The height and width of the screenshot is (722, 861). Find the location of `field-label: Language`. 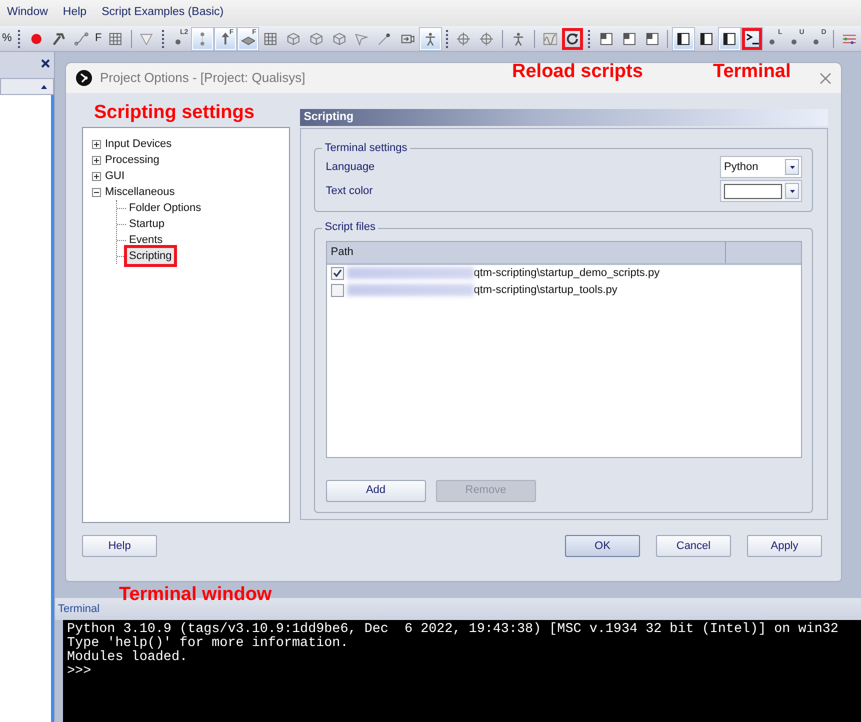

field-label: Language is located at coordinates (350, 168).